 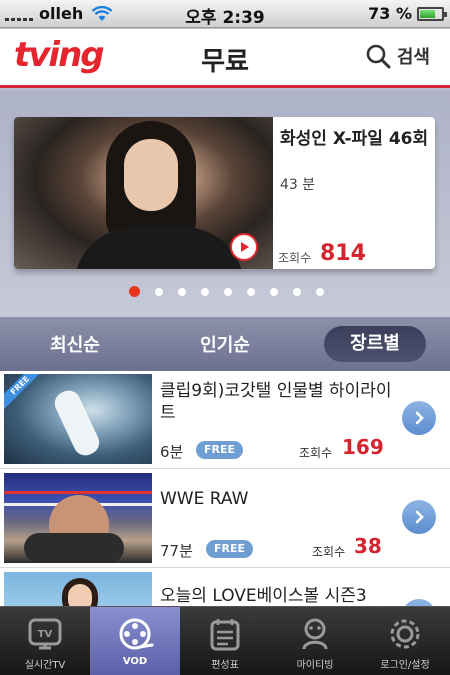 What do you see at coordinates (375, 344) in the screenshot?
I see `tab-genre: 장르별` at bounding box center [375, 344].